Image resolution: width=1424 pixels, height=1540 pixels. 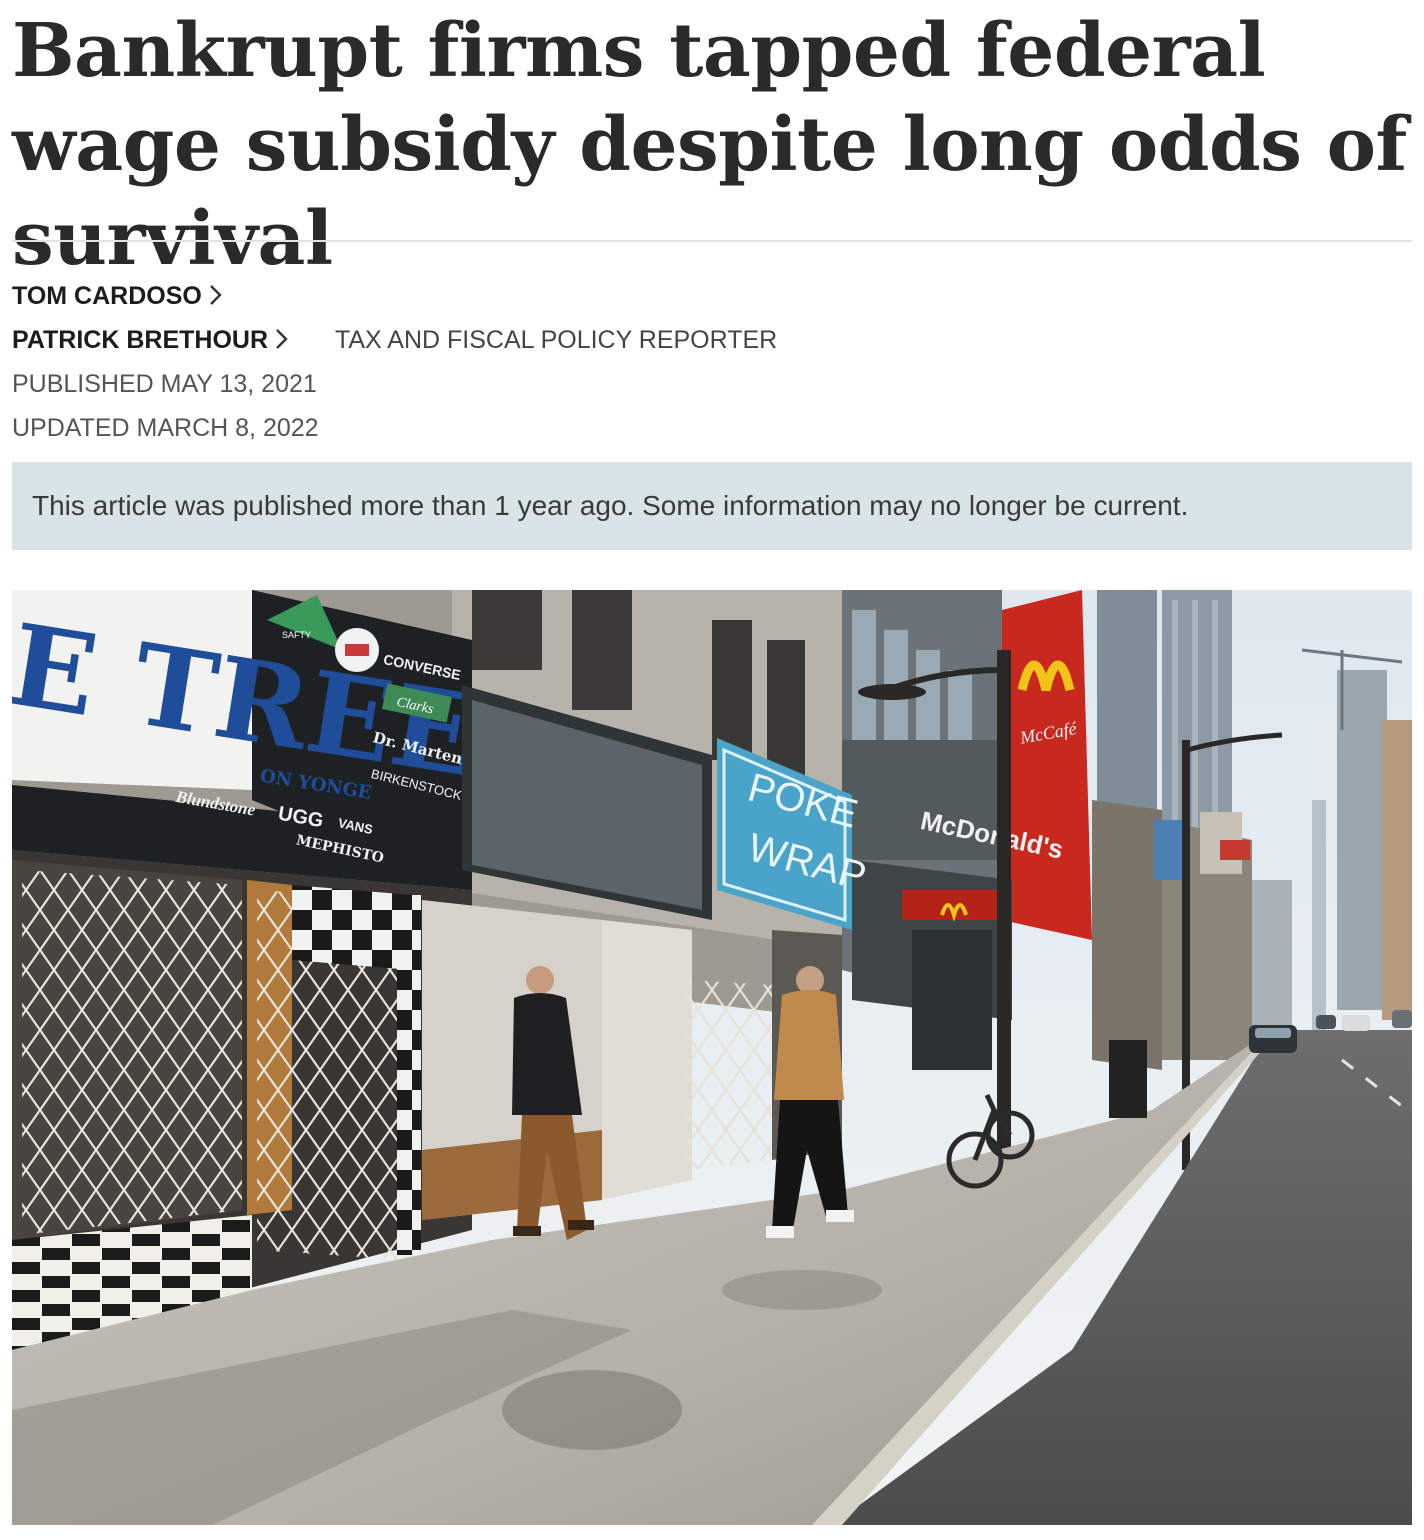 What do you see at coordinates (164, 384) in the screenshot?
I see `published-date: PUBLISHED MAY 13, 2021` at bounding box center [164, 384].